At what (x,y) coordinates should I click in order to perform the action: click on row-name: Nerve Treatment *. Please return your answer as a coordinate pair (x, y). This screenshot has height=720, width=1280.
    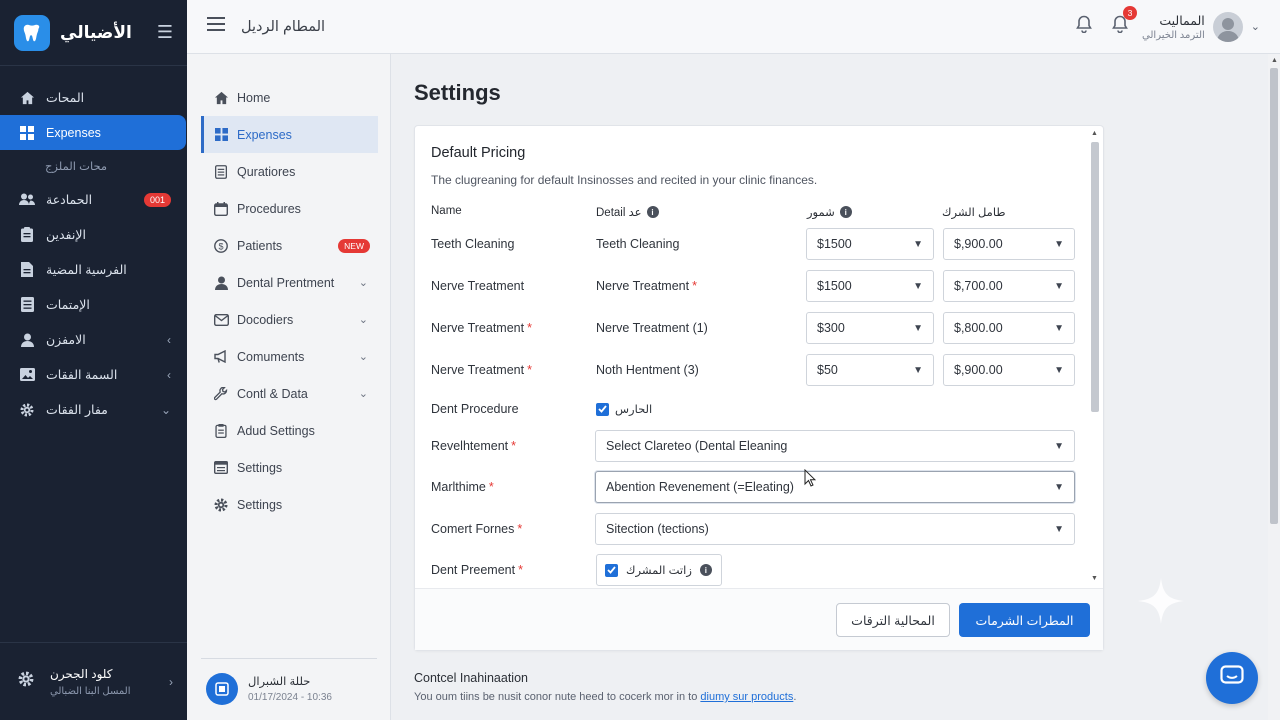
    Looking at the image, I should click on (481, 328).